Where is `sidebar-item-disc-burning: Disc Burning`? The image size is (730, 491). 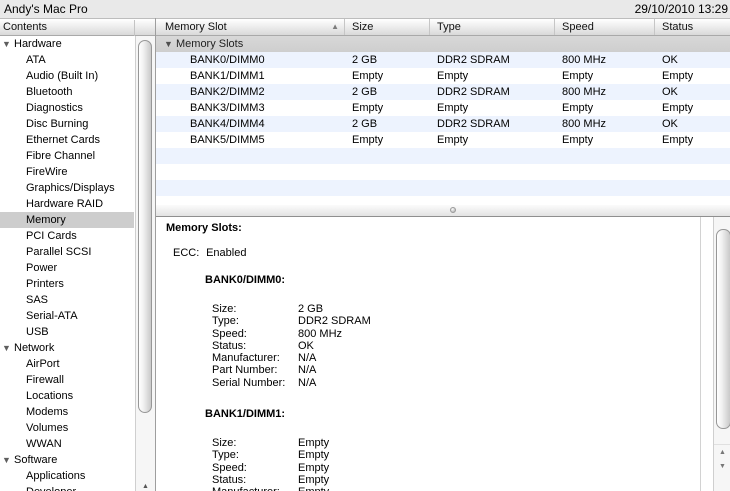 sidebar-item-disc-burning: Disc Burning is located at coordinates (67, 124).